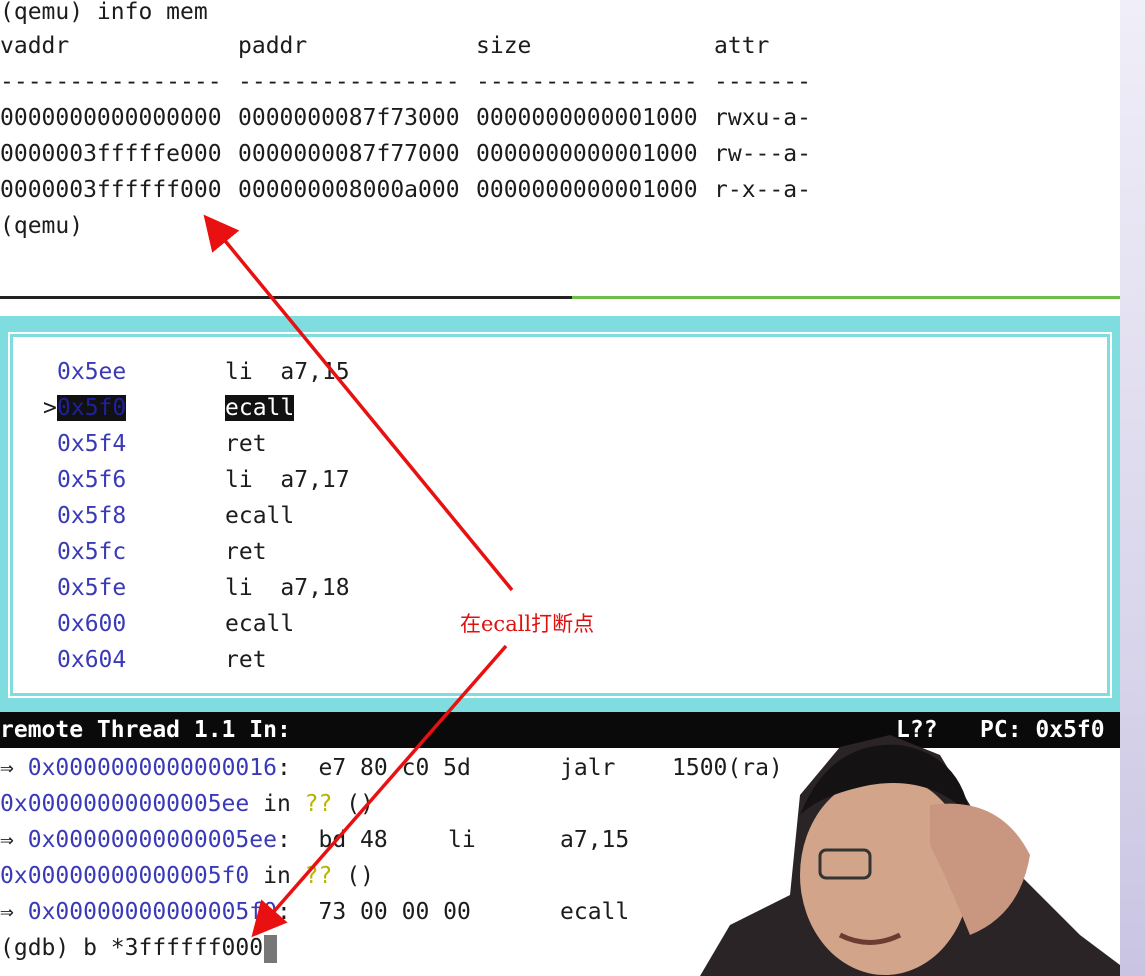 The height and width of the screenshot is (976, 1145). What do you see at coordinates (358, 403) in the screenshot?
I see `arrow-to-vaddr` at bounding box center [358, 403].